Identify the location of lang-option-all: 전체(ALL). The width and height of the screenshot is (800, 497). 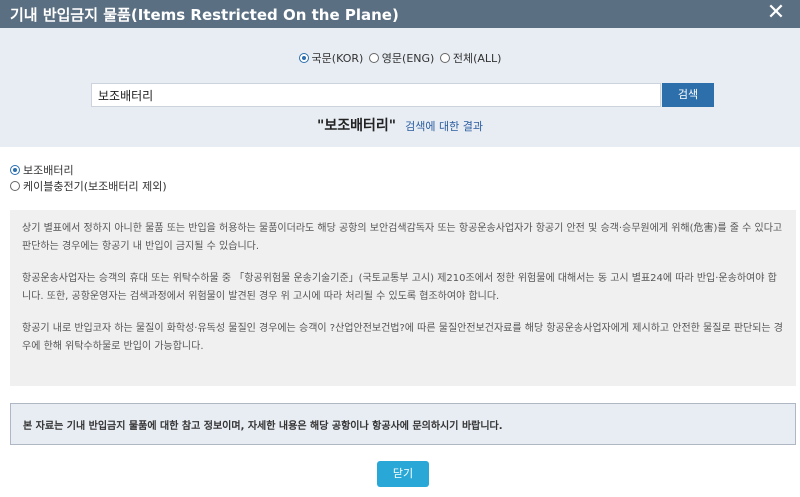
(470, 58).